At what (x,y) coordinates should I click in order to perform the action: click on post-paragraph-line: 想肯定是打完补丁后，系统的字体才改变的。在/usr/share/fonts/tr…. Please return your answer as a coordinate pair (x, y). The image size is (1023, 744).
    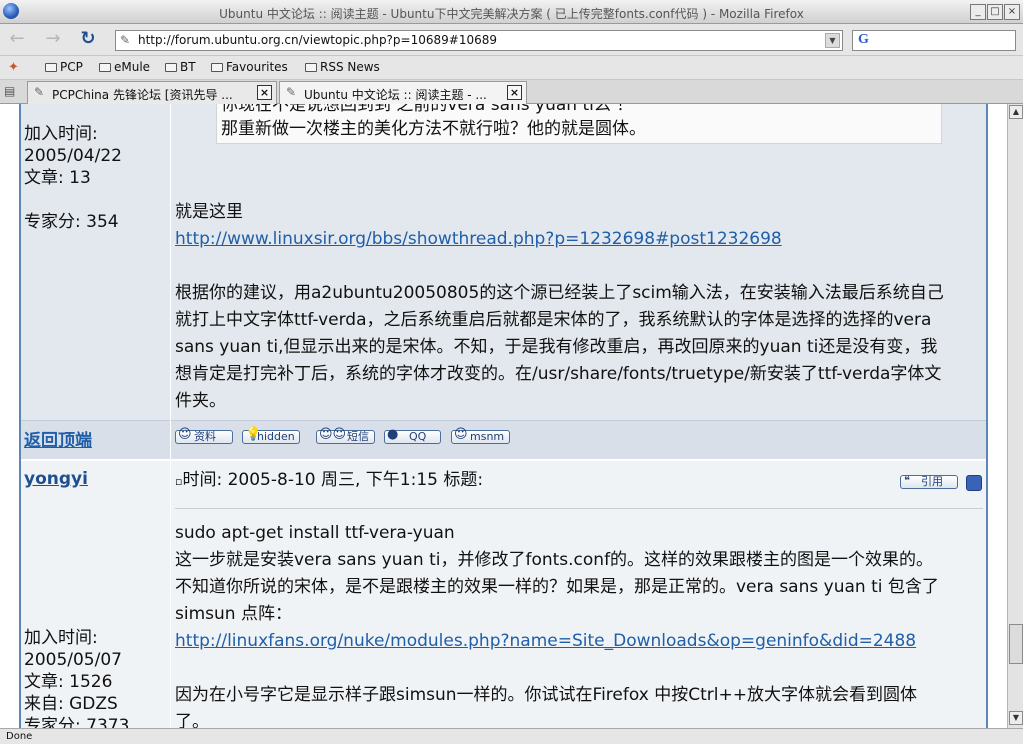
    Looking at the image, I should click on (558, 374).